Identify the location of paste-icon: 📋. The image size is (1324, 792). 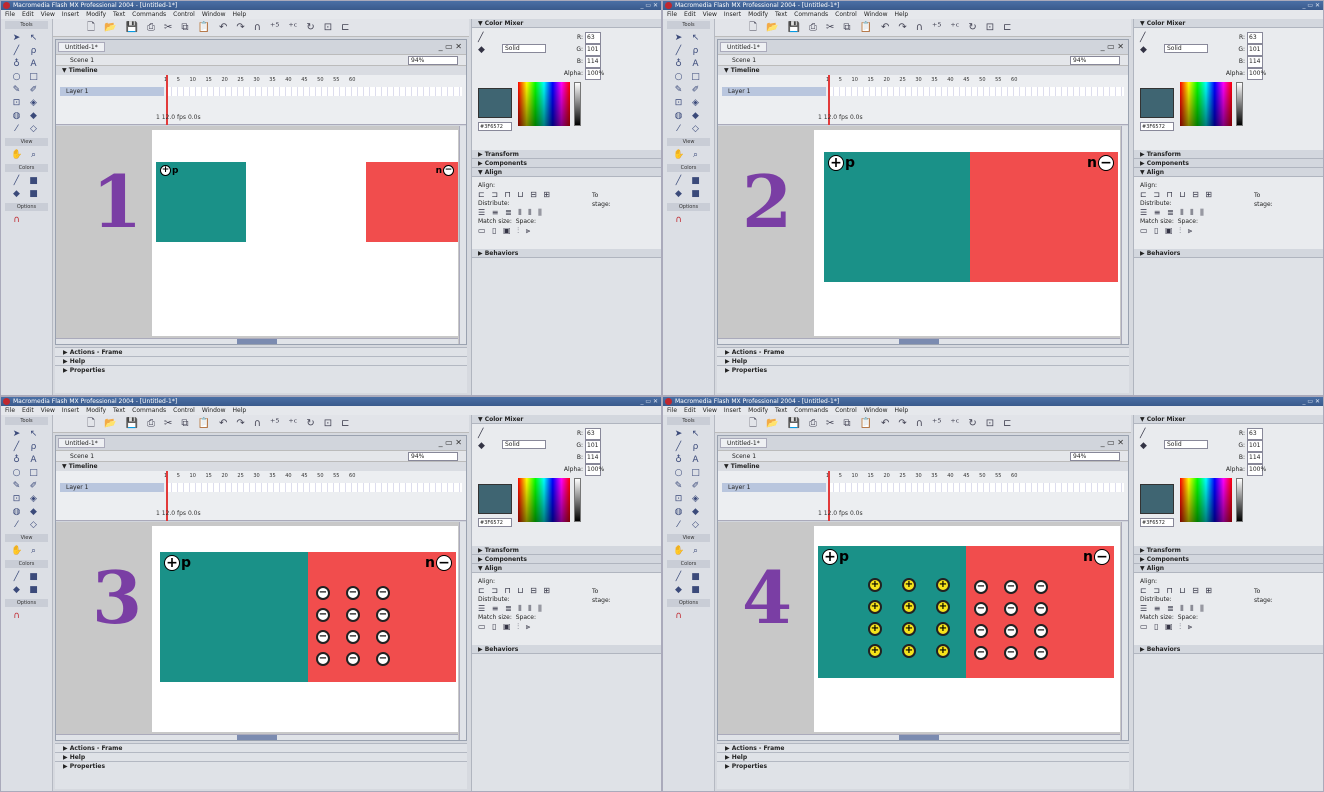
(203, 27).